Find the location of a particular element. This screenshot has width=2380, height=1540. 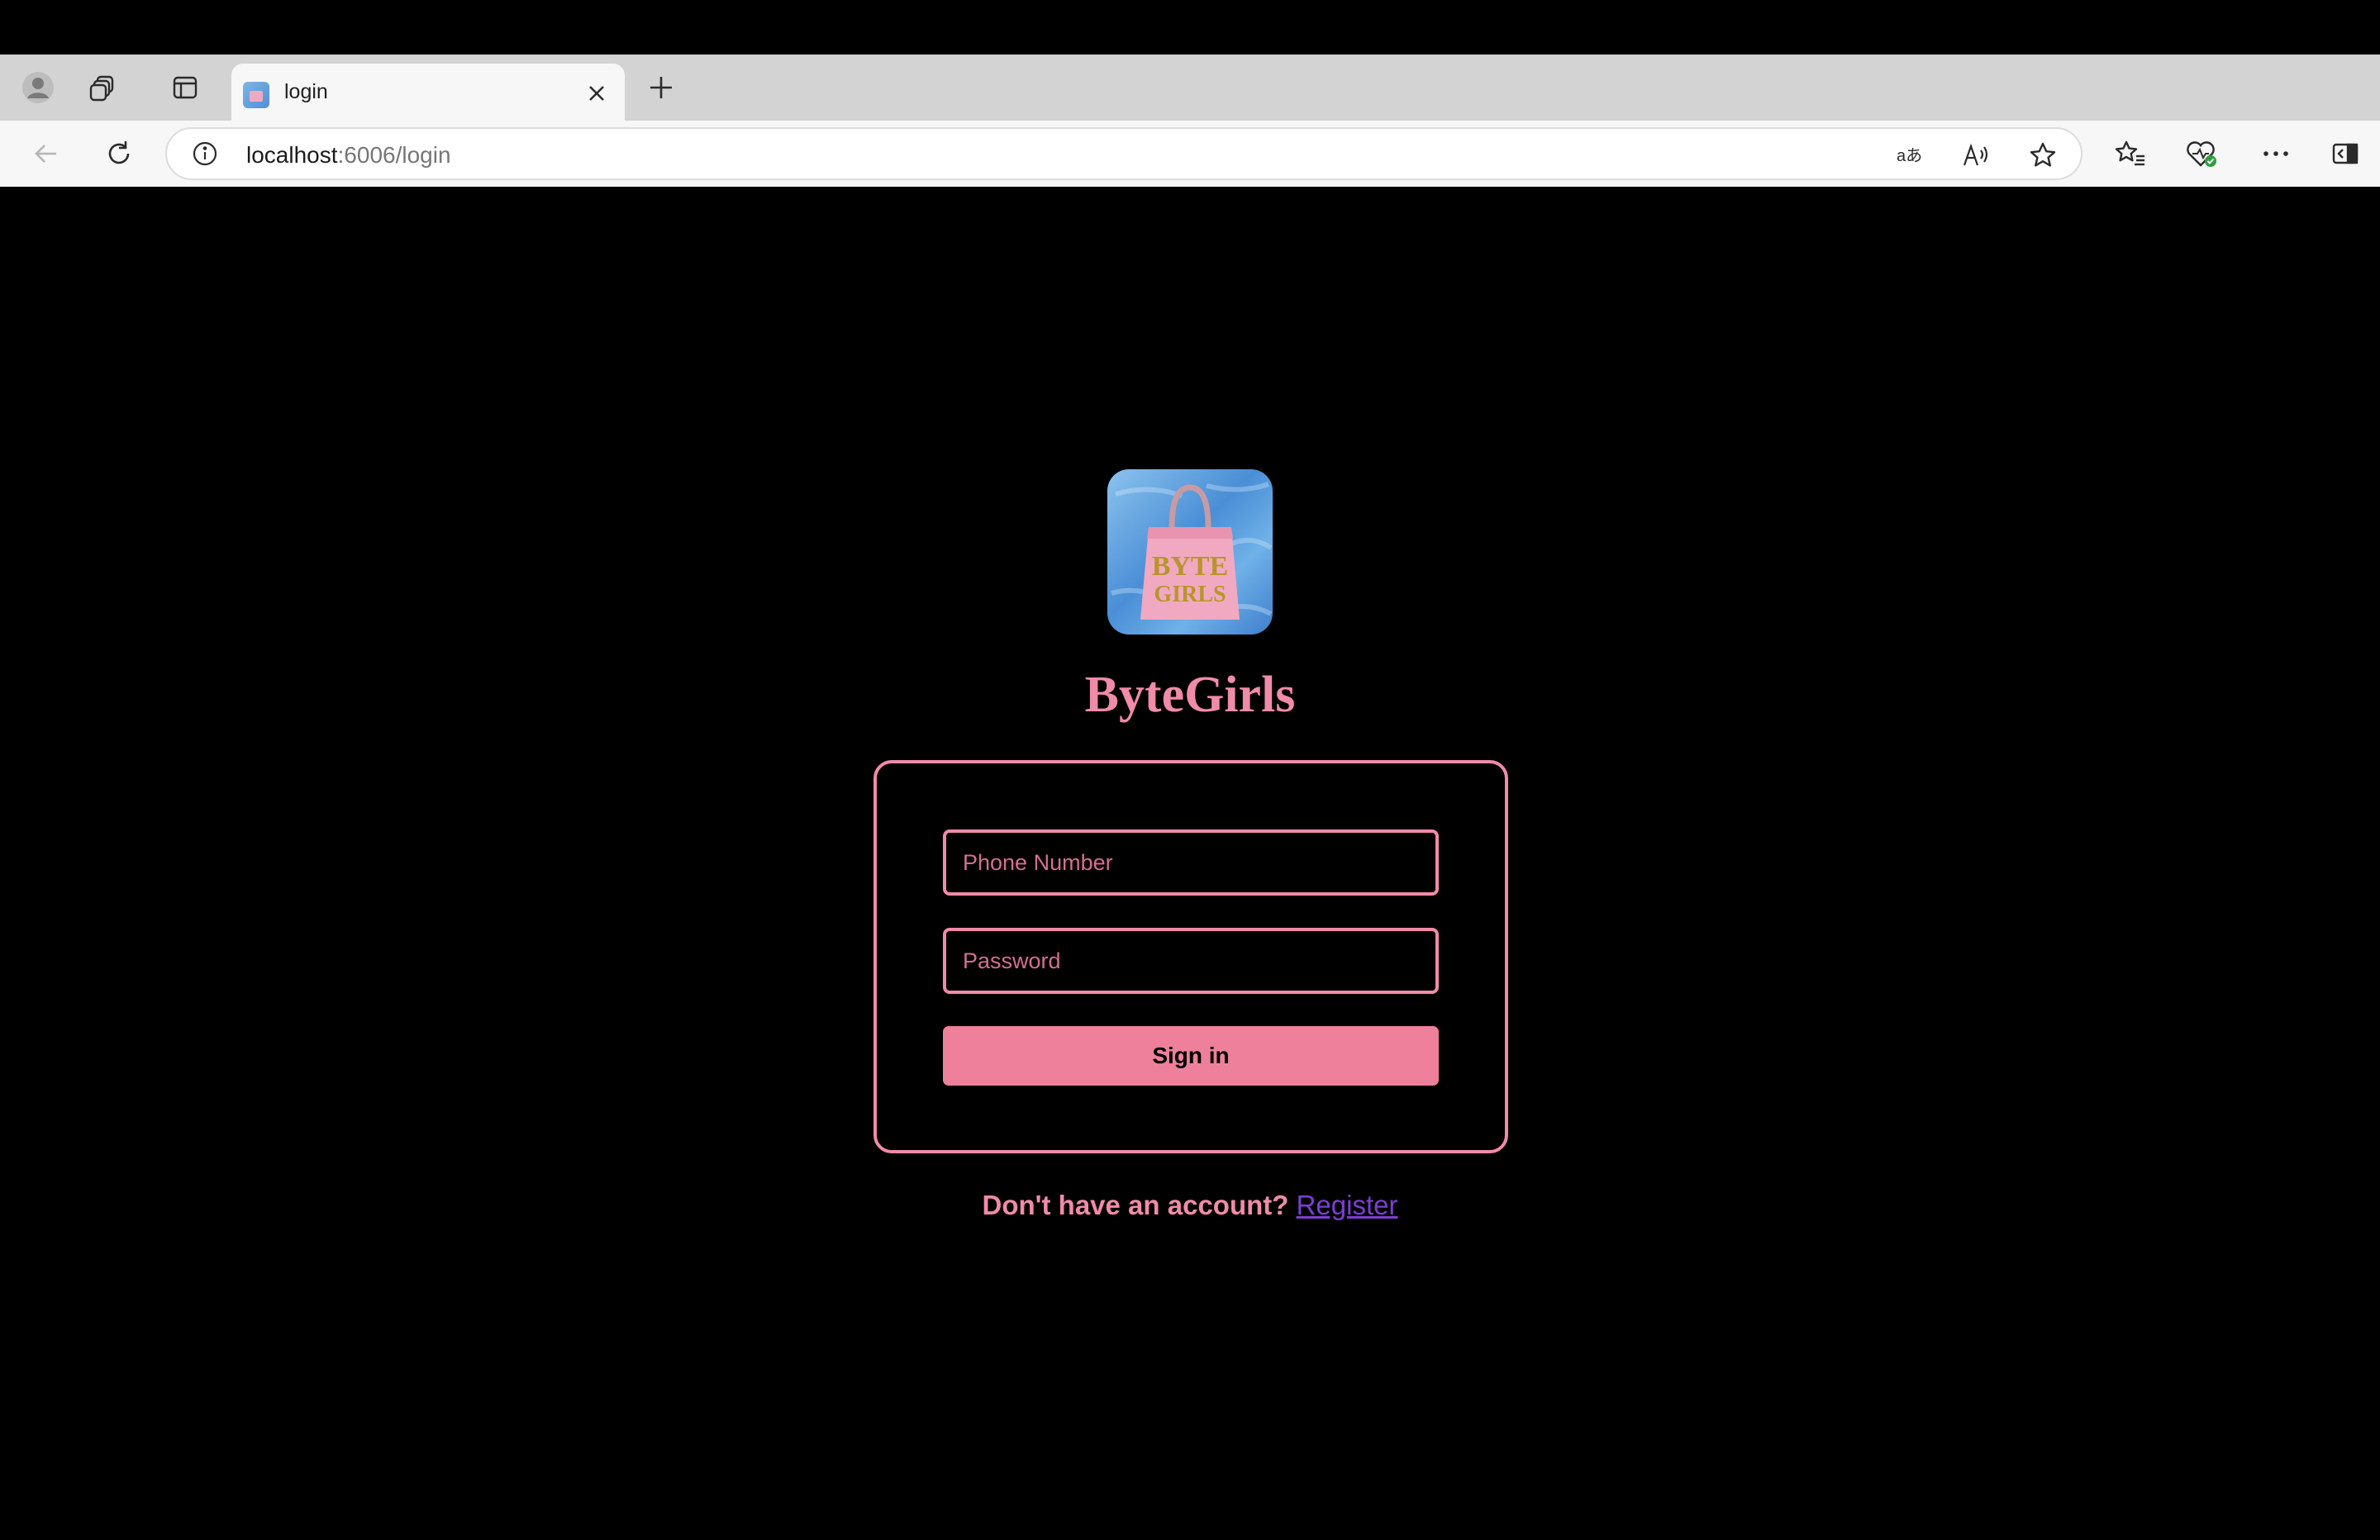

password-input is located at coordinates (1191, 961).